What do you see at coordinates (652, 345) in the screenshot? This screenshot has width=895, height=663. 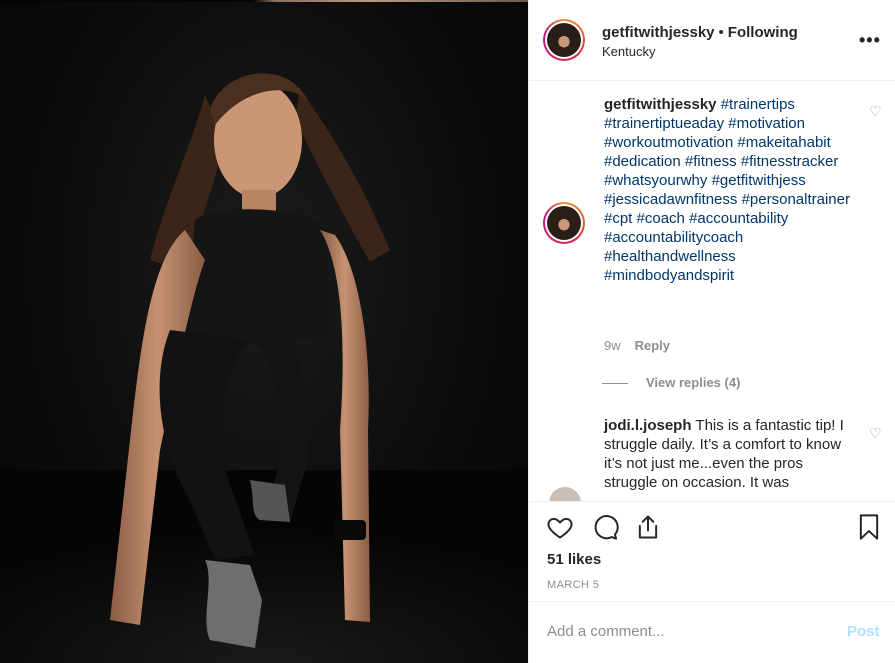 I see `reply-button: Reply` at bounding box center [652, 345].